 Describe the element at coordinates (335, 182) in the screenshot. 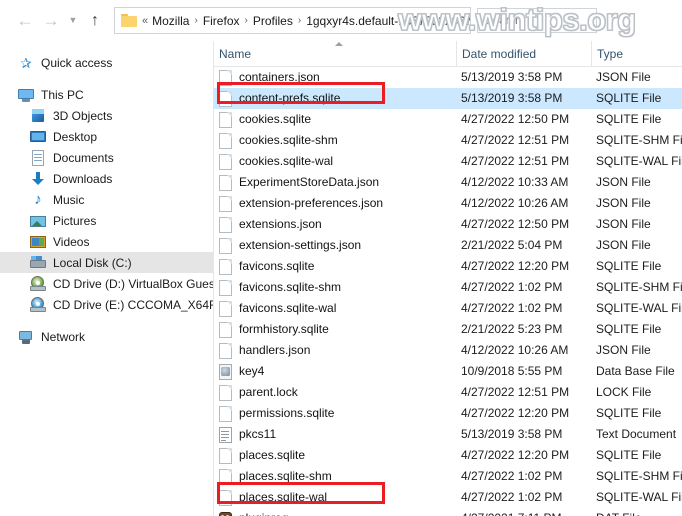

I see `file-name-cell: ExperimentStoreData.json` at that location.